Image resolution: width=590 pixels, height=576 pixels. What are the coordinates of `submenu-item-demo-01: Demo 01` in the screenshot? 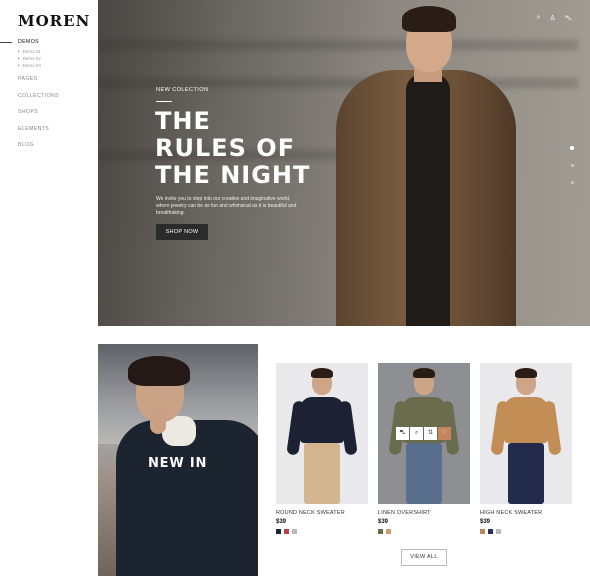 It's located at (57, 51).